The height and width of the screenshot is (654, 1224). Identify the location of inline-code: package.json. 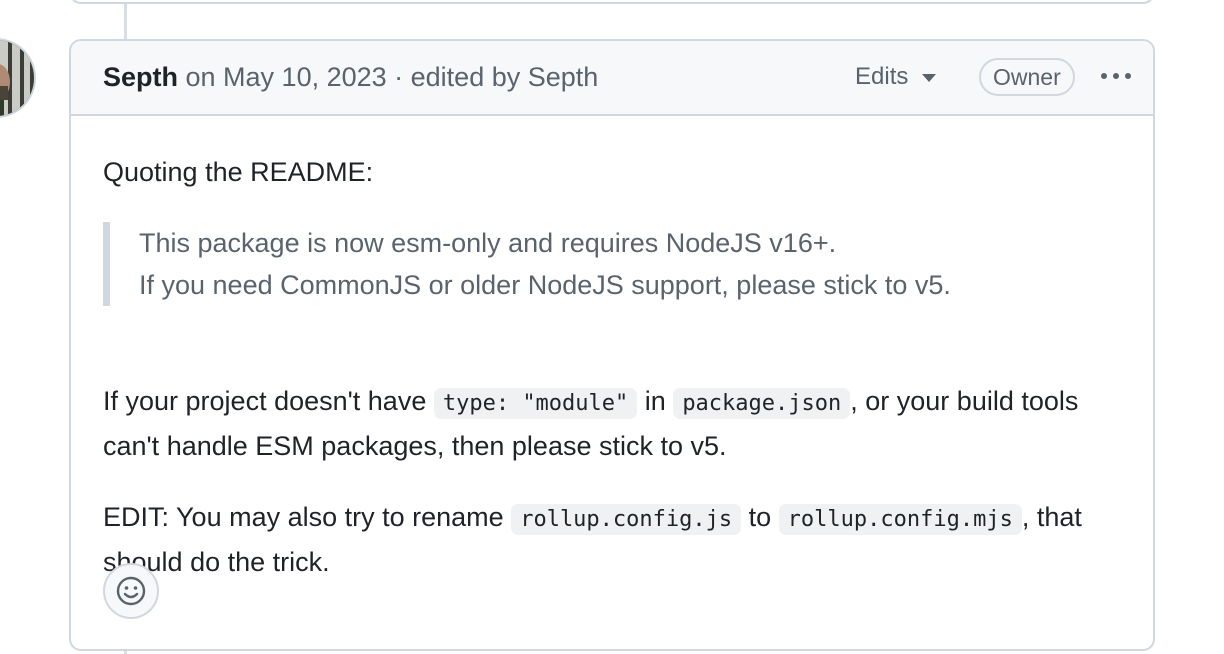
(762, 403).